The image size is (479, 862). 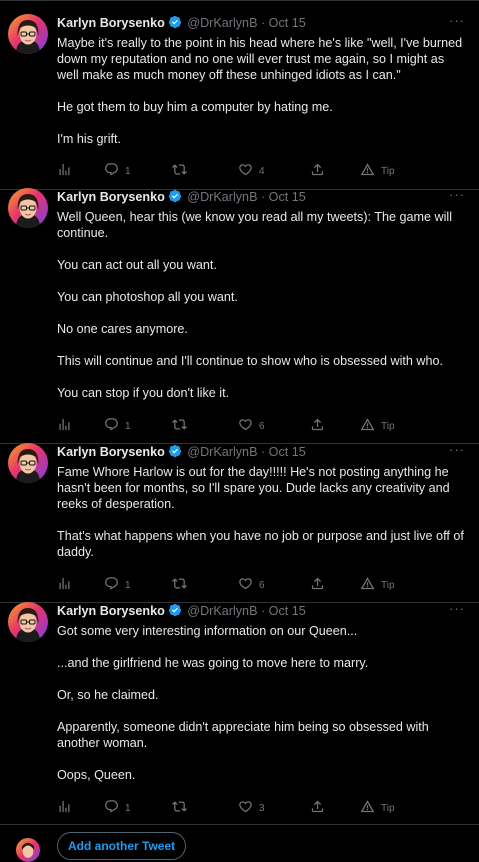 I want to click on tweet-actions: 1 4 Tip, so click(x=262, y=171).